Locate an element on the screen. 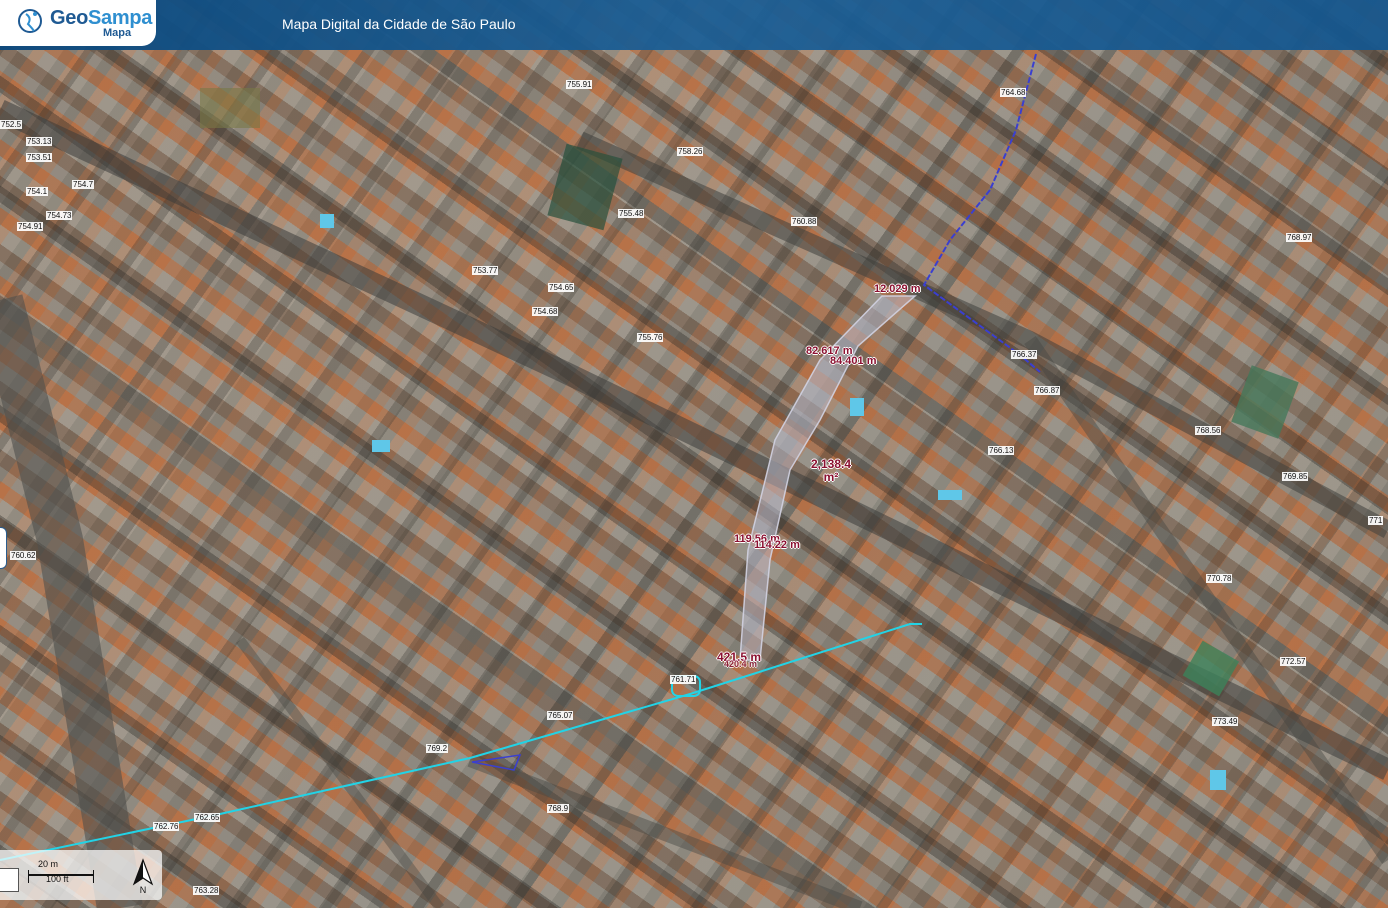 The image size is (1388, 908). north-arrow-icon: N is located at coordinates (143, 876).